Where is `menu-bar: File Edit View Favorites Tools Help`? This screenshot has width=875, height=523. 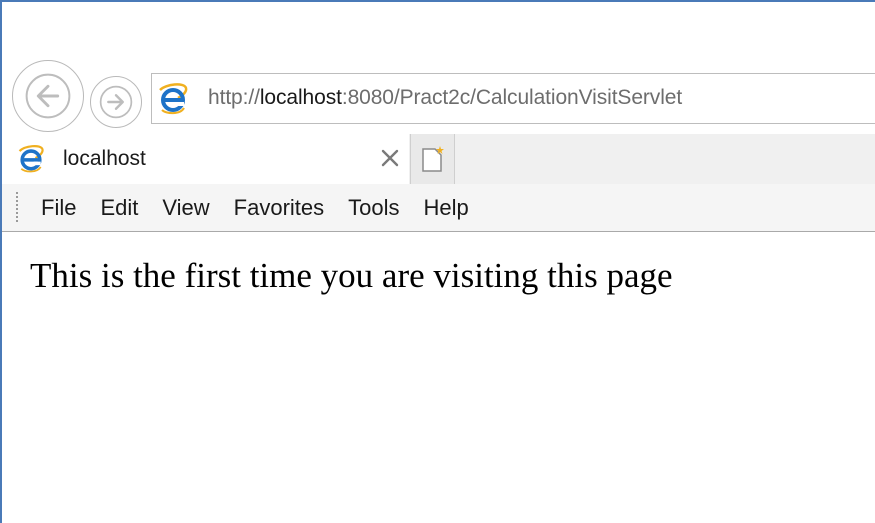 menu-bar: File Edit View Favorites Tools Help is located at coordinates (438, 208).